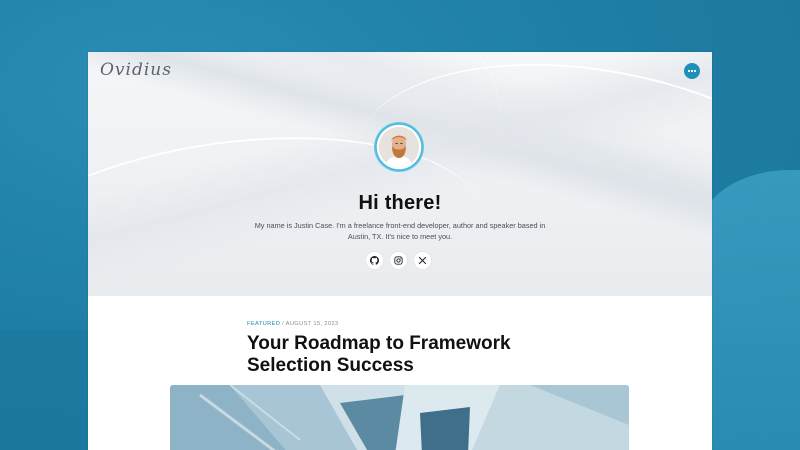 Image resolution: width=800 pixels, height=450 pixels. I want to click on featured-post-image, so click(399, 417).